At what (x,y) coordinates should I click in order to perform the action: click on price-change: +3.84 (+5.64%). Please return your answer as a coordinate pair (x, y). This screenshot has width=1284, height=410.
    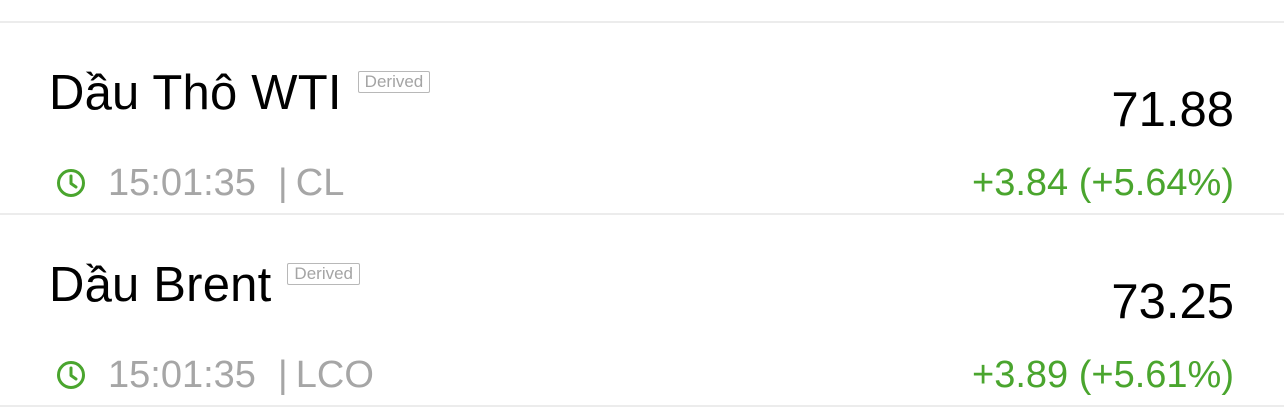
    Looking at the image, I should click on (1103, 183).